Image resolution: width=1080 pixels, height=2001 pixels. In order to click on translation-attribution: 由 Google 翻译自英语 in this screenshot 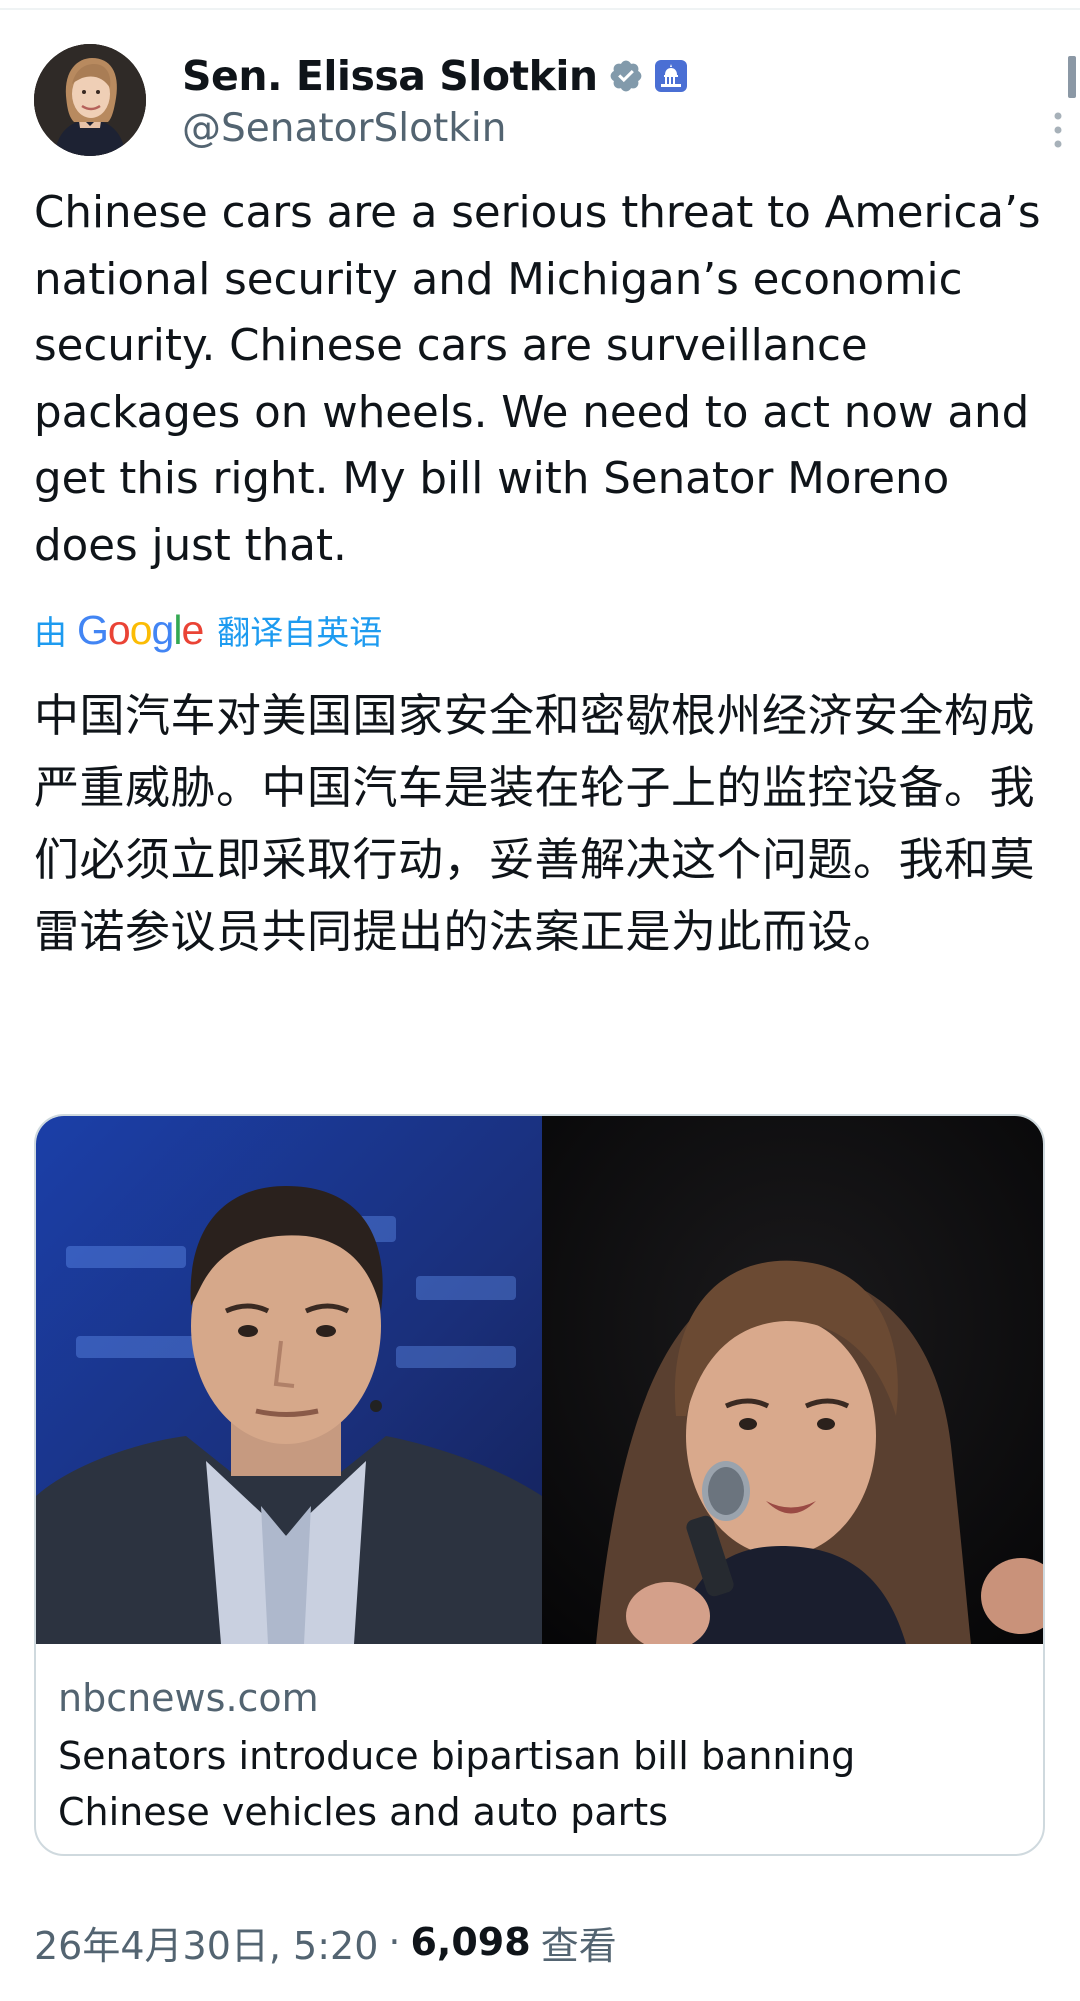, I will do `click(208, 630)`.